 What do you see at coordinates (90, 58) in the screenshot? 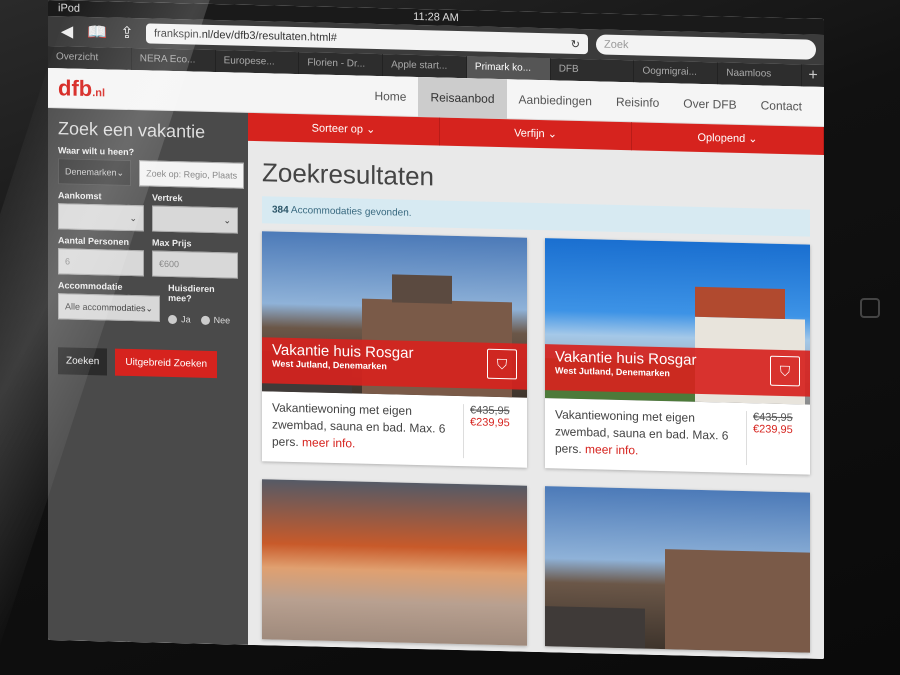
I see `tab-0: Overzicht` at bounding box center [90, 58].